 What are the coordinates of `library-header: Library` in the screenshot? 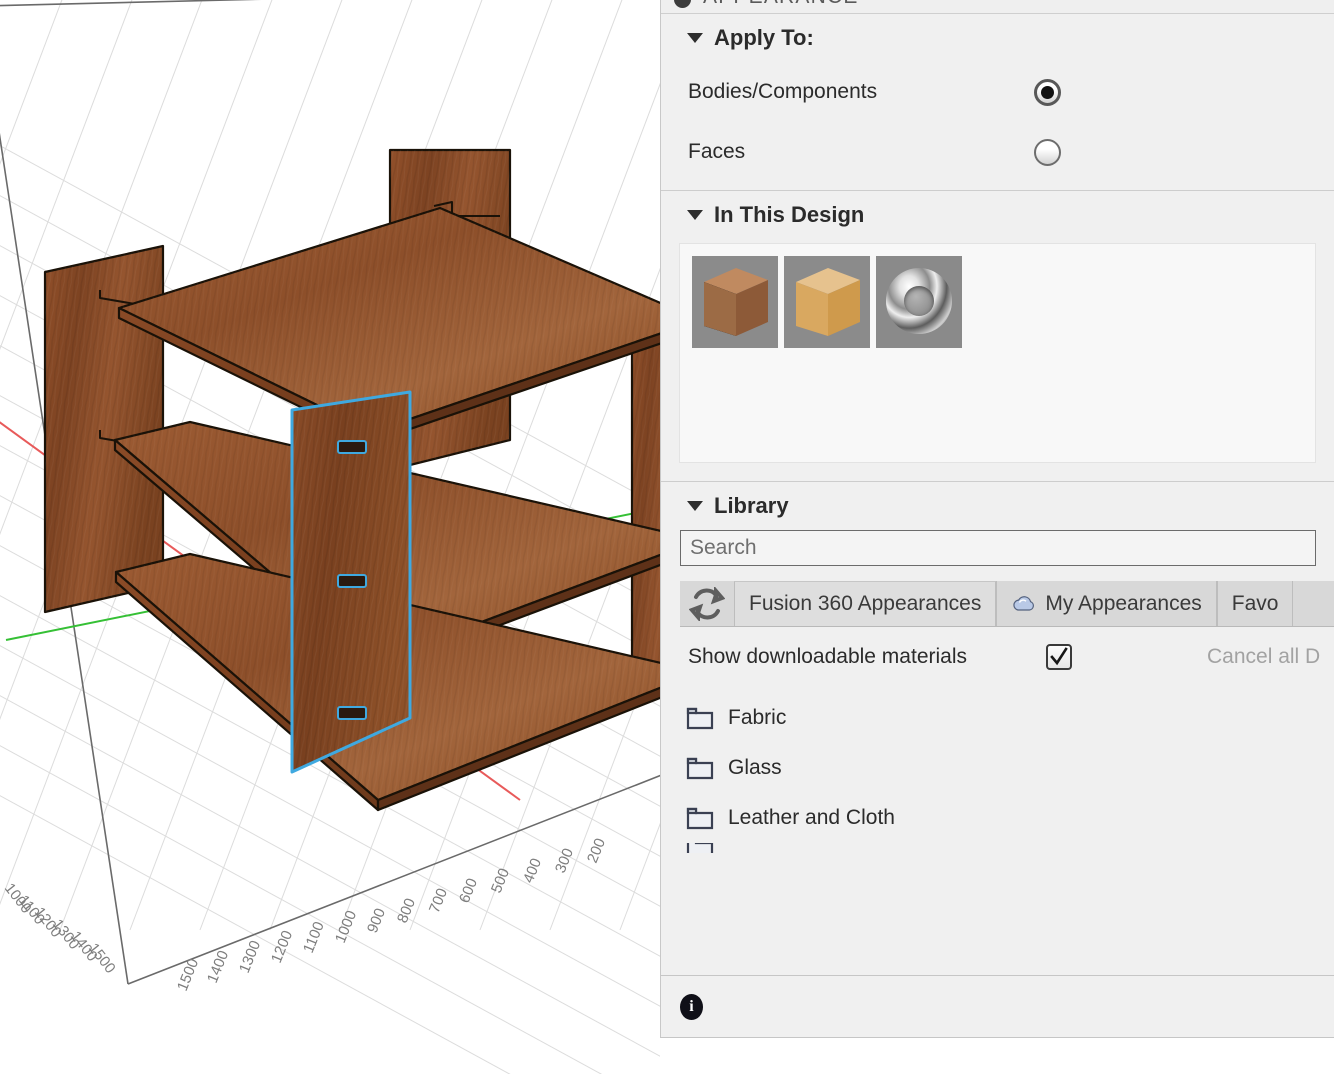 It's located at (997, 506).